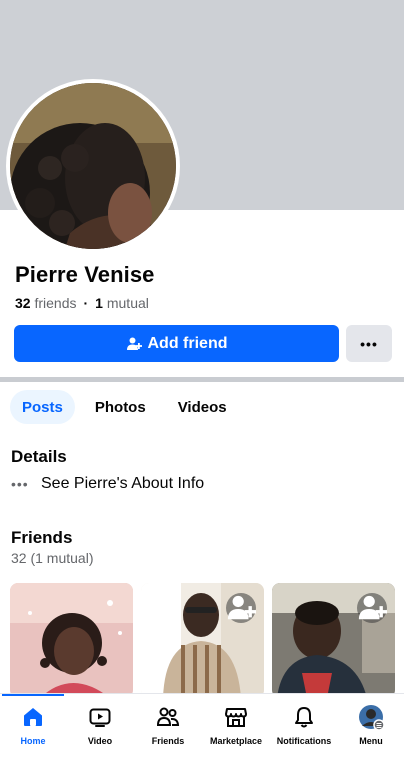 This screenshot has height=757, width=404. What do you see at coordinates (42, 407) in the screenshot?
I see `tab-posts: Posts` at bounding box center [42, 407].